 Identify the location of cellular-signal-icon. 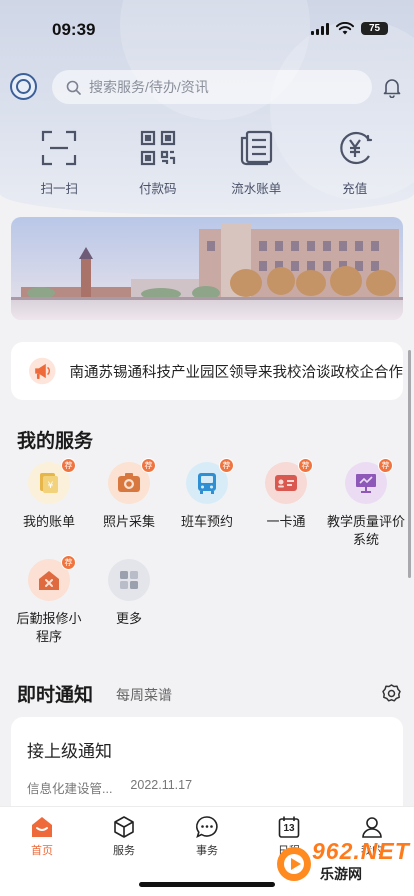
(320, 28).